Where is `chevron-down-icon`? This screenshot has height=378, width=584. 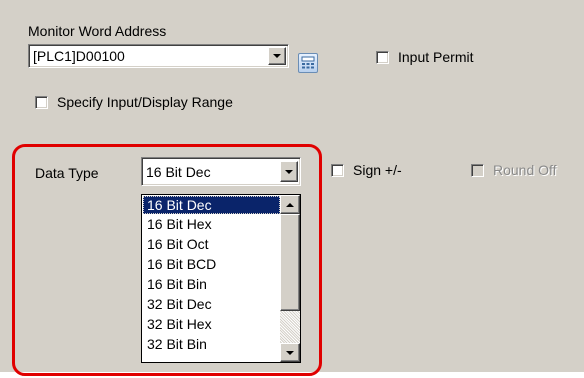 chevron-down-icon is located at coordinates (277, 56).